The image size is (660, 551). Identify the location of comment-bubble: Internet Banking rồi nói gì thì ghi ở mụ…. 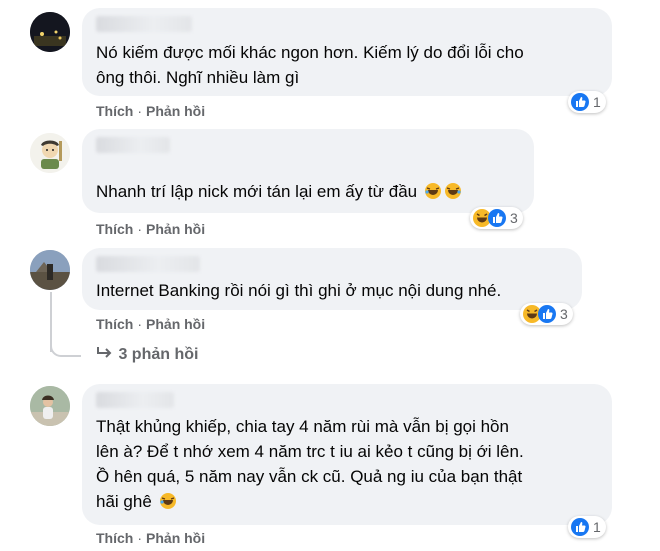
(332, 279).